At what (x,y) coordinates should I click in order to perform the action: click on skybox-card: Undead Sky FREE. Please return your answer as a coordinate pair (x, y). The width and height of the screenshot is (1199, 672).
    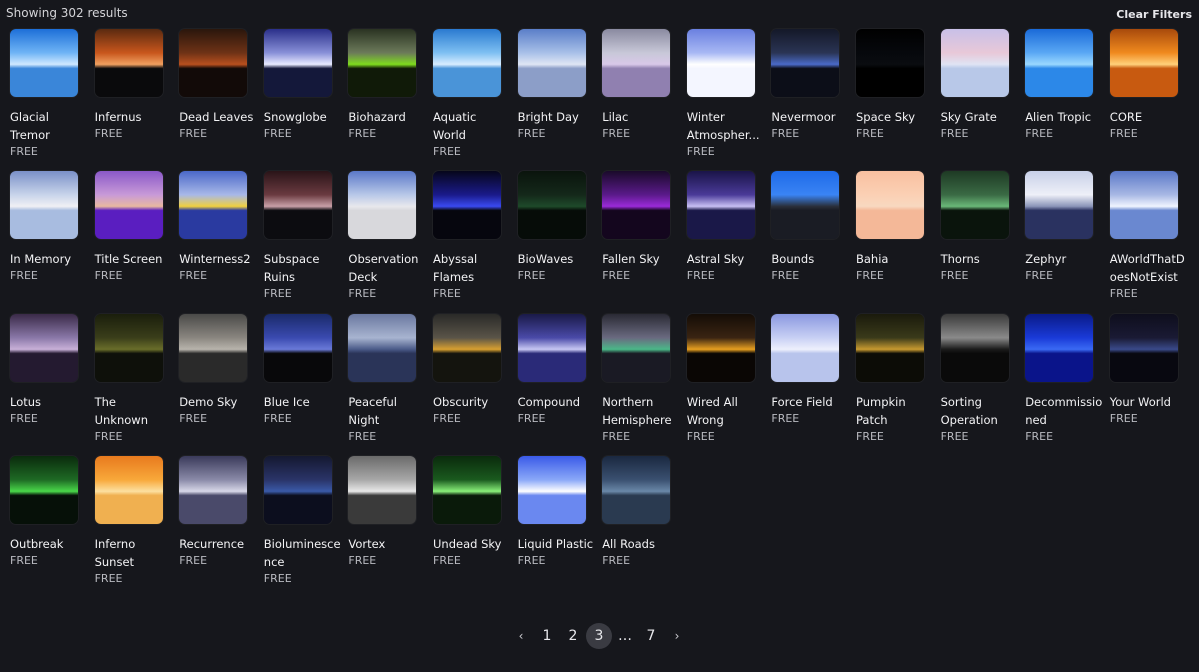
    Looking at the image, I should click on (475, 512).